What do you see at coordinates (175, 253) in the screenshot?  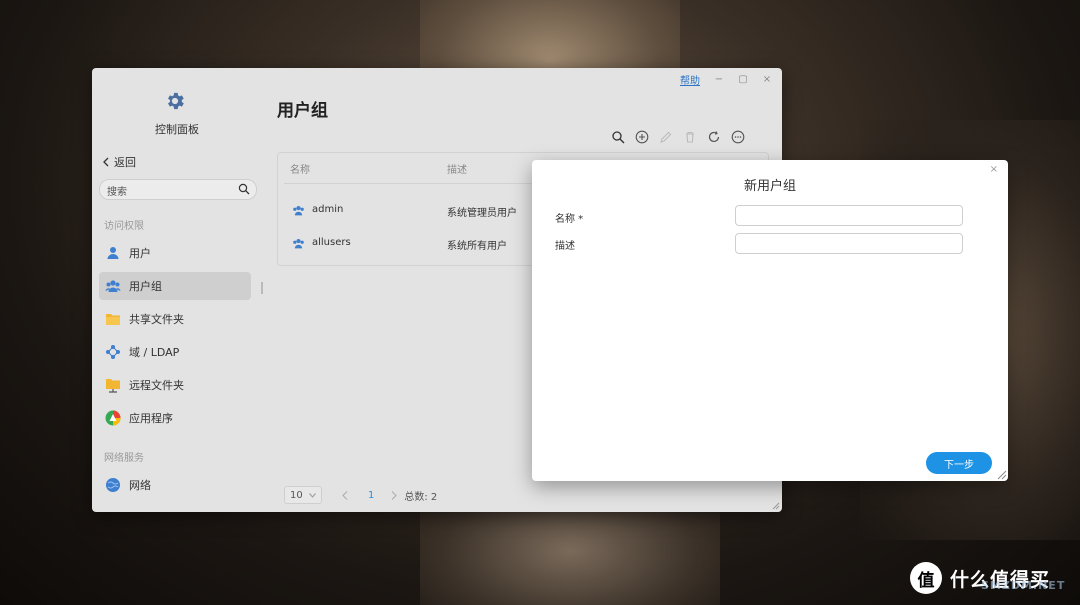 I see `sidebar-item-user: 用户` at bounding box center [175, 253].